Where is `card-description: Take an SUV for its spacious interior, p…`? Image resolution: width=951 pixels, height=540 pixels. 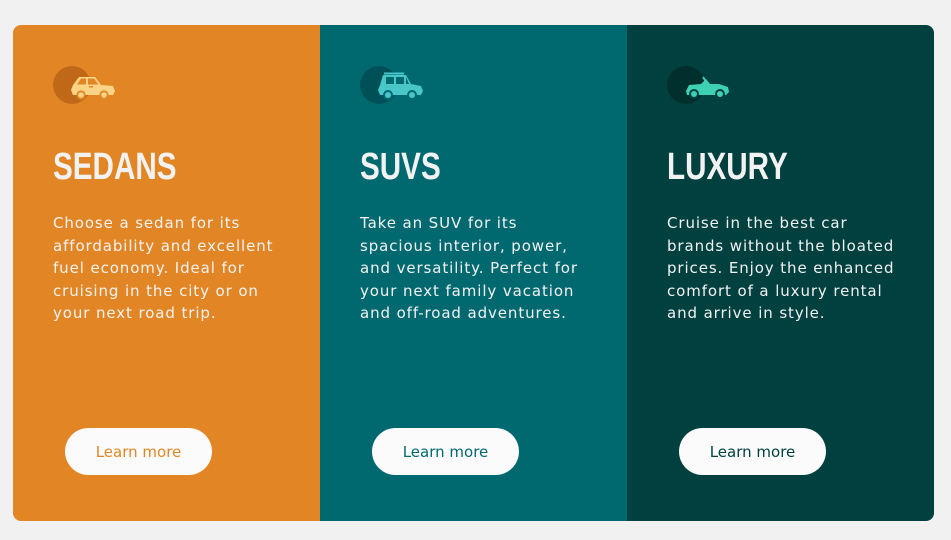
card-description: Take an SUV for its spacious interior, p… is located at coordinates (469, 268).